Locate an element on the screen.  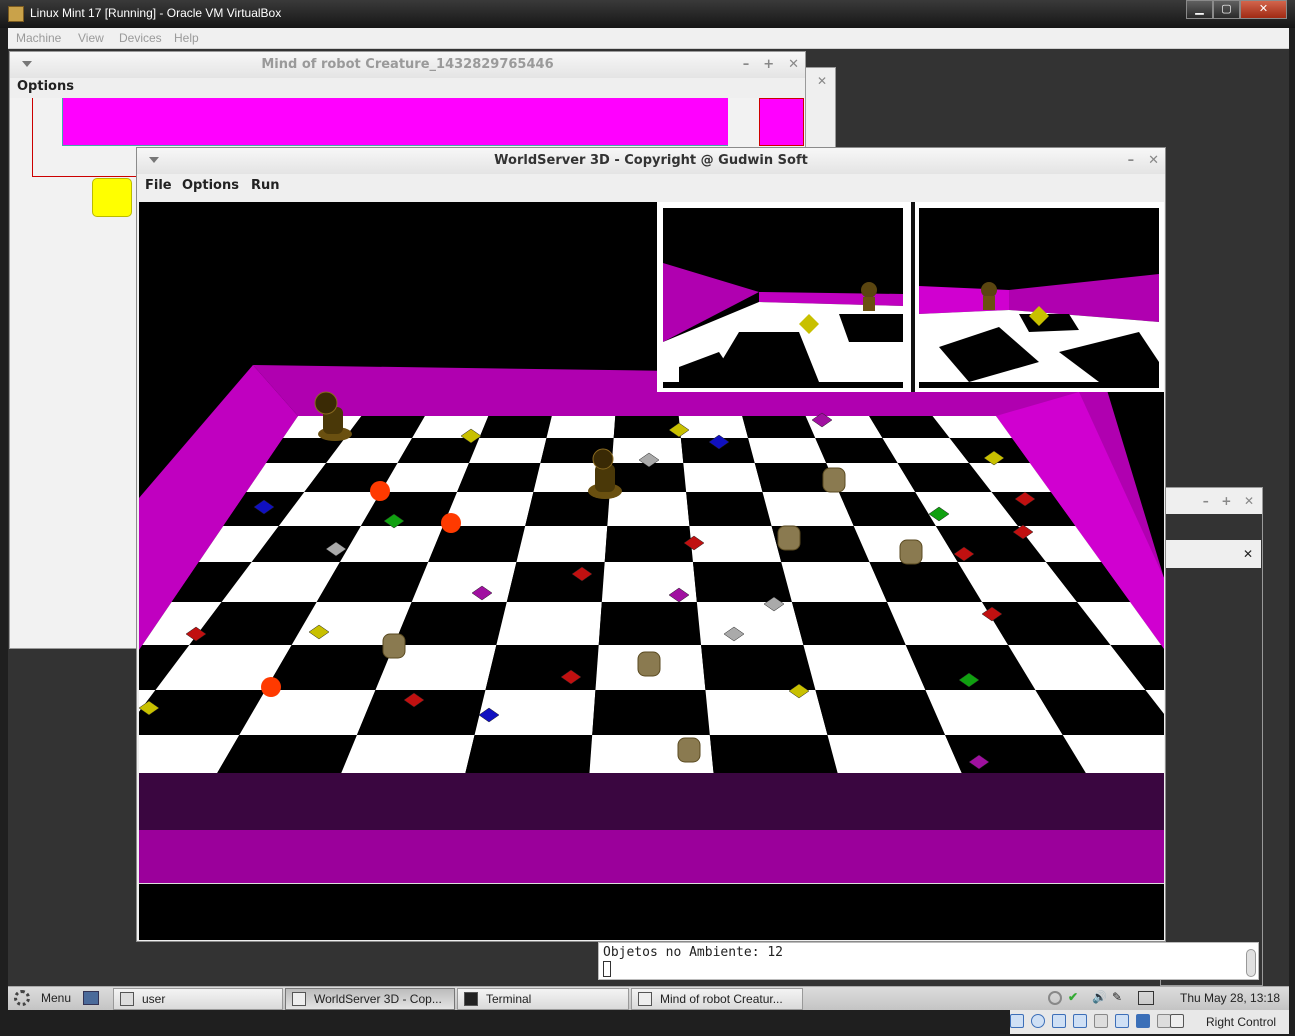
battery-icon is located at coordinates (1146, 998).